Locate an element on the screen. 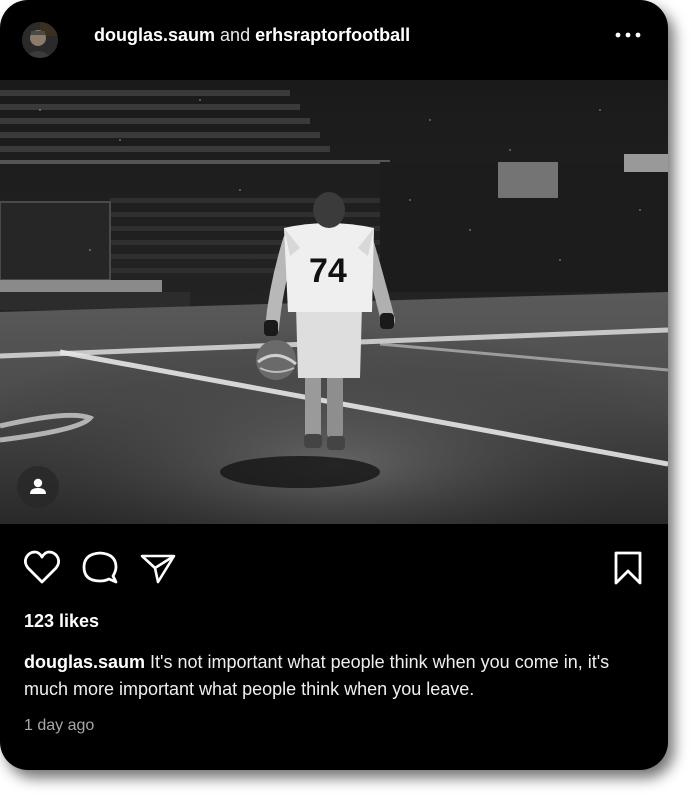  author-avatar is located at coordinates (40, 40).